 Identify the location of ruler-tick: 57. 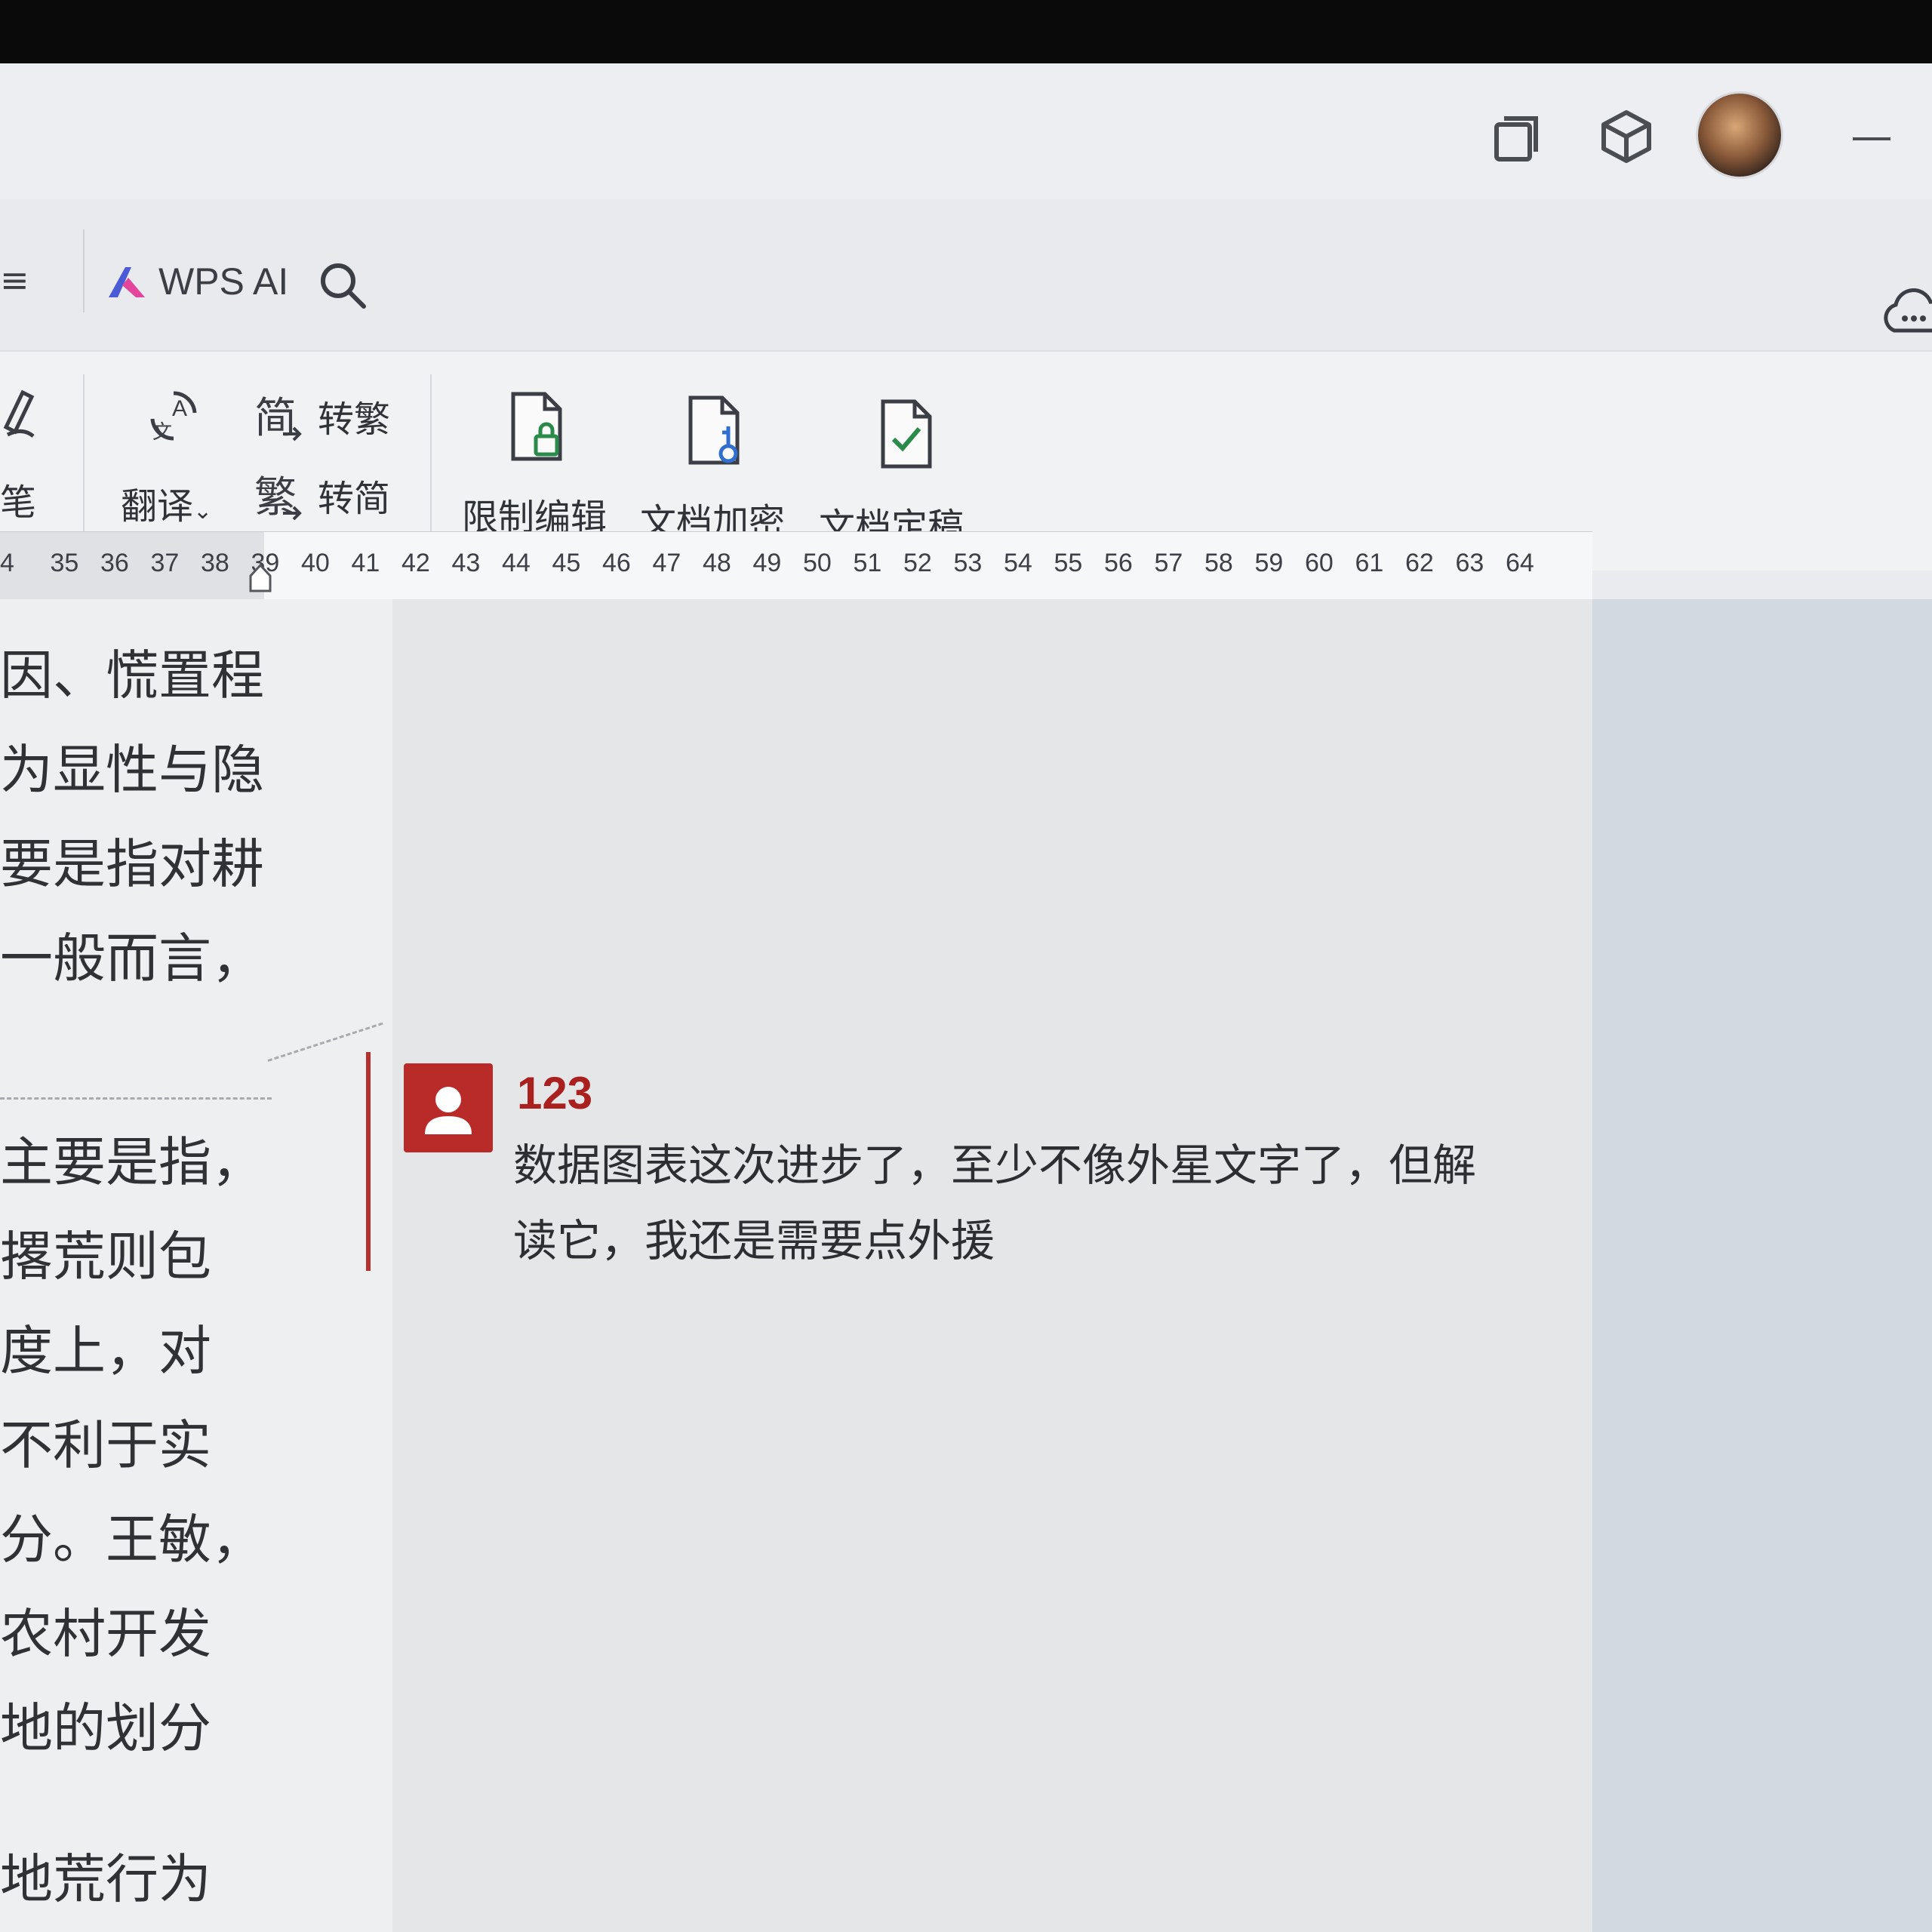
(1168, 563).